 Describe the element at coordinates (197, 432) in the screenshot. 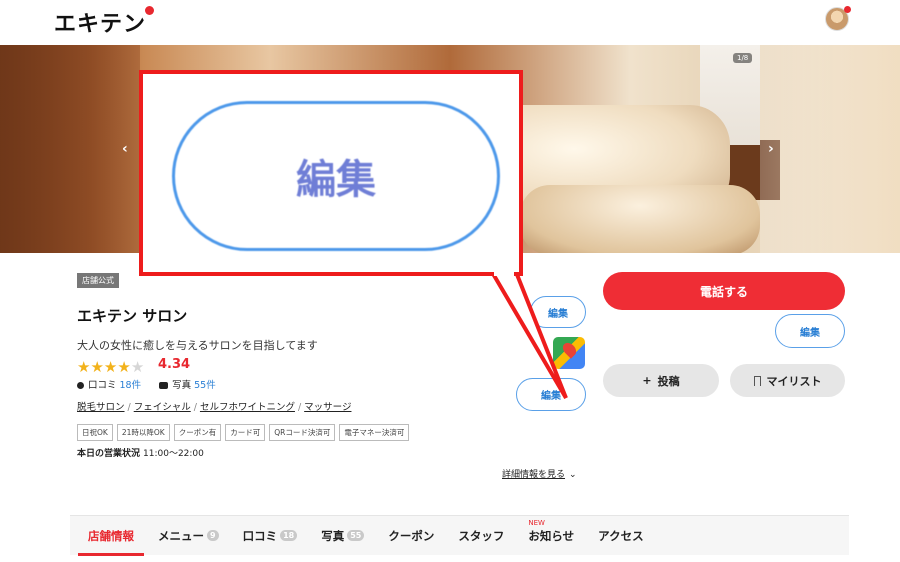

I see `feature-tag: クーポン有` at that location.